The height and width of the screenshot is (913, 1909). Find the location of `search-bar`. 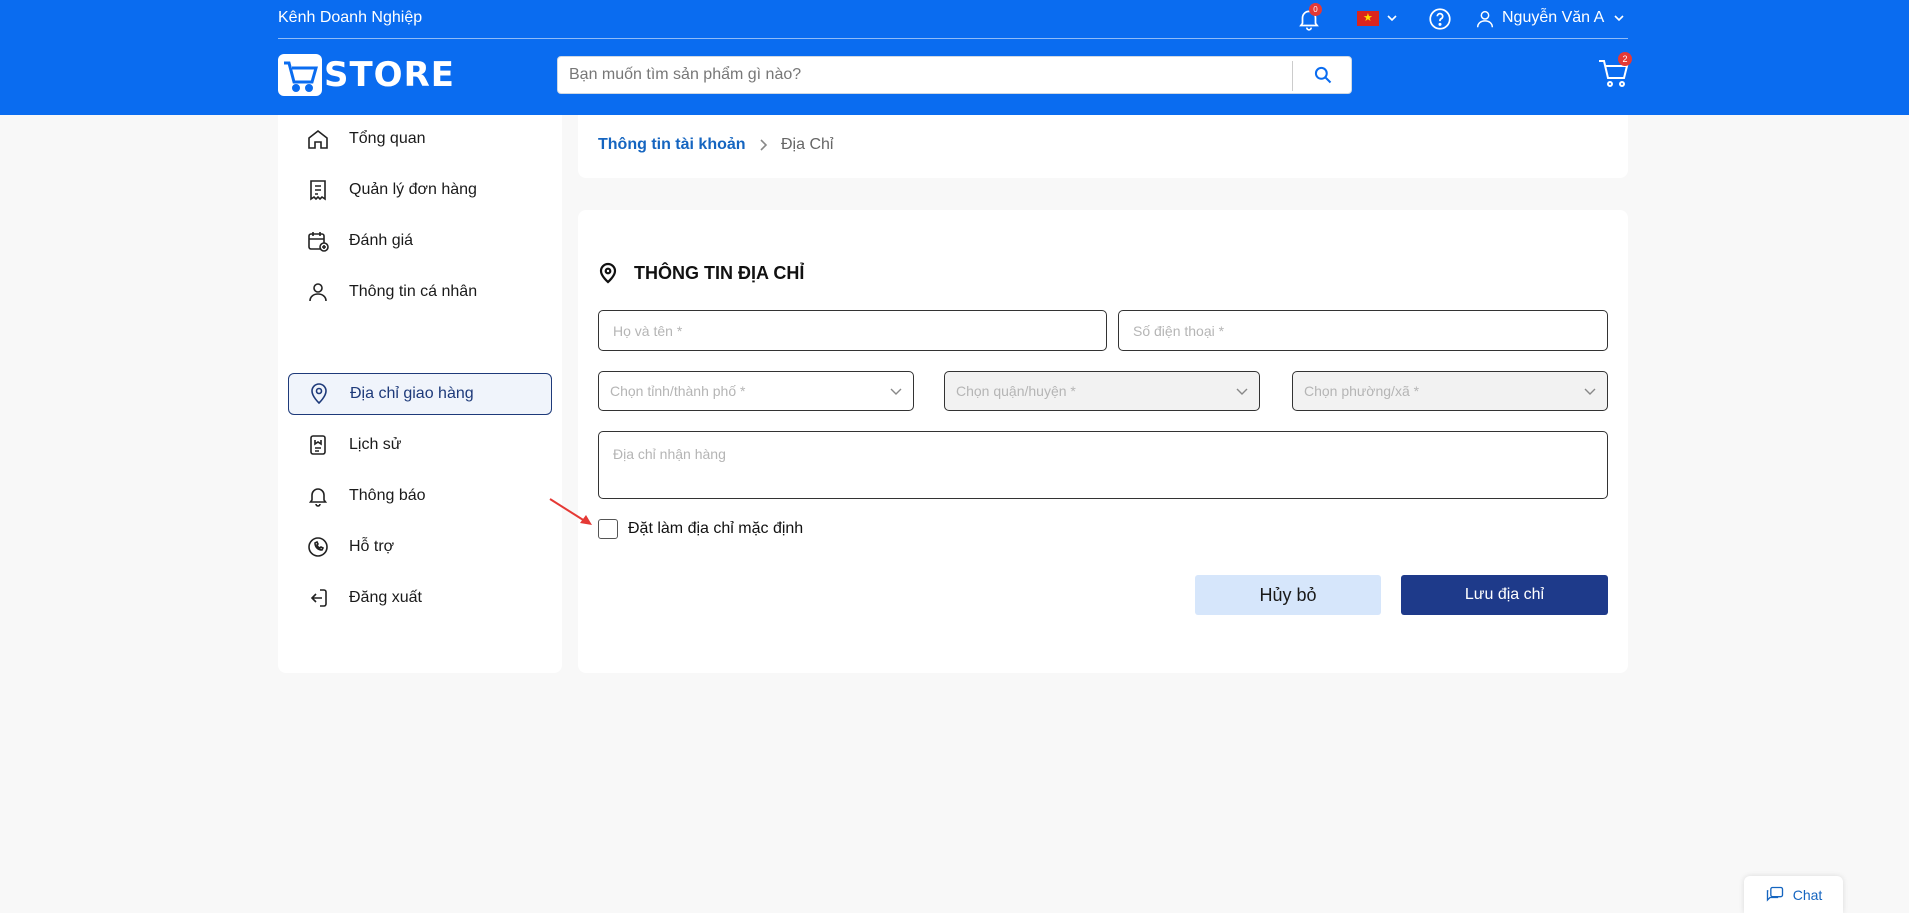

search-bar is located at coordinates (954, 75).